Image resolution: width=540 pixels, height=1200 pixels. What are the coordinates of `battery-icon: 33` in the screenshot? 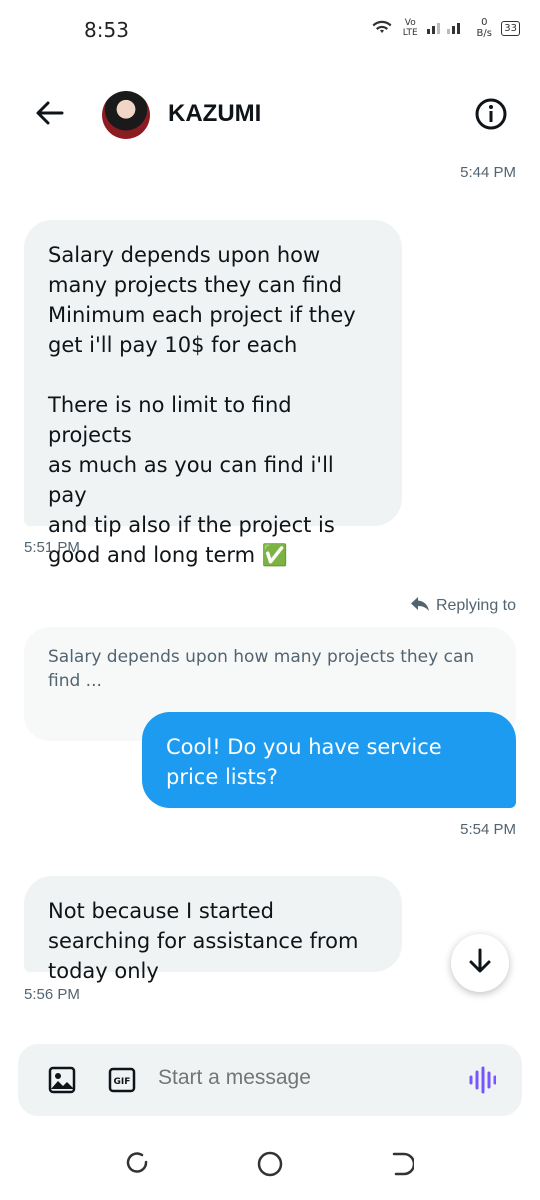 It's located at (510, 28).